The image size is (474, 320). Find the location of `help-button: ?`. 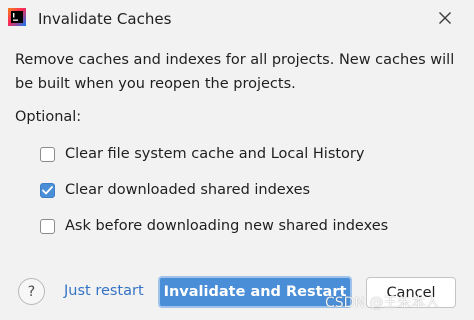

help-button: ? is located at coordinates (31, 291).